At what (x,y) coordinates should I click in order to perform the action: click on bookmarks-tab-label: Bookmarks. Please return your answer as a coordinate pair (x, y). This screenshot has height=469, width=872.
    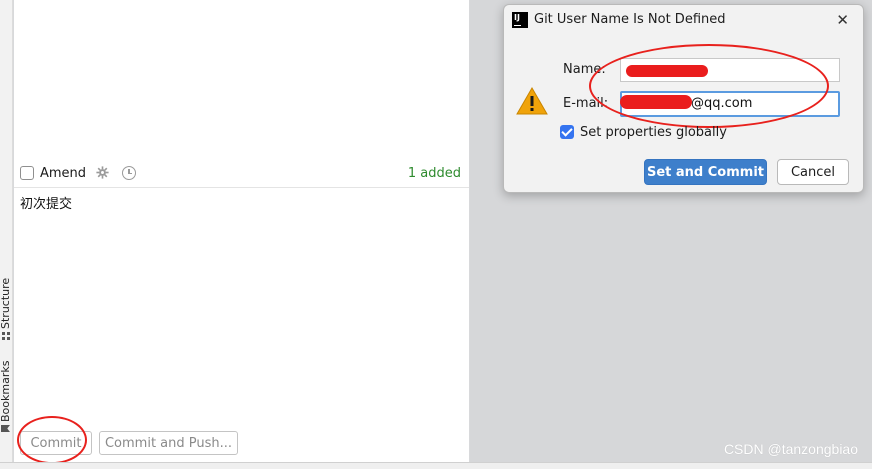
    Looking at the image, I should click on (6, 391).